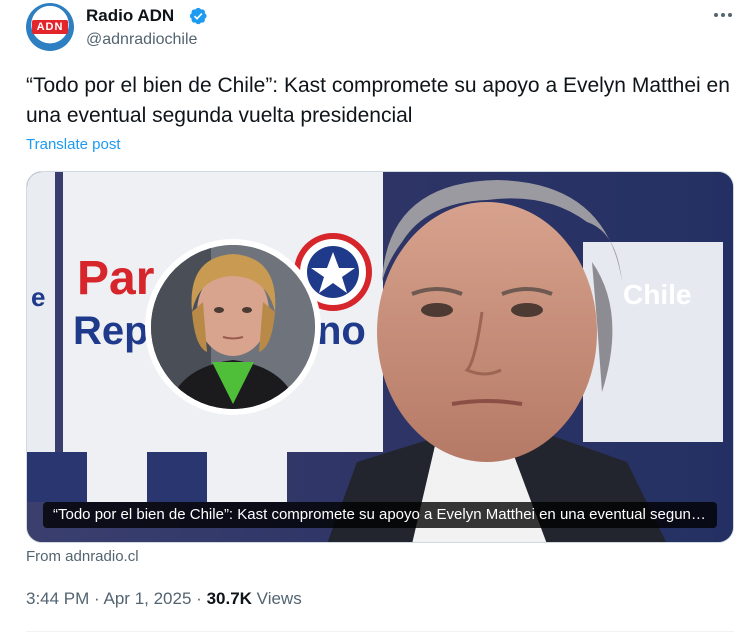 Image resolution: width=756 pixels, height=636 pixels. I want to click on avatar: ADN, so click(50, 27).